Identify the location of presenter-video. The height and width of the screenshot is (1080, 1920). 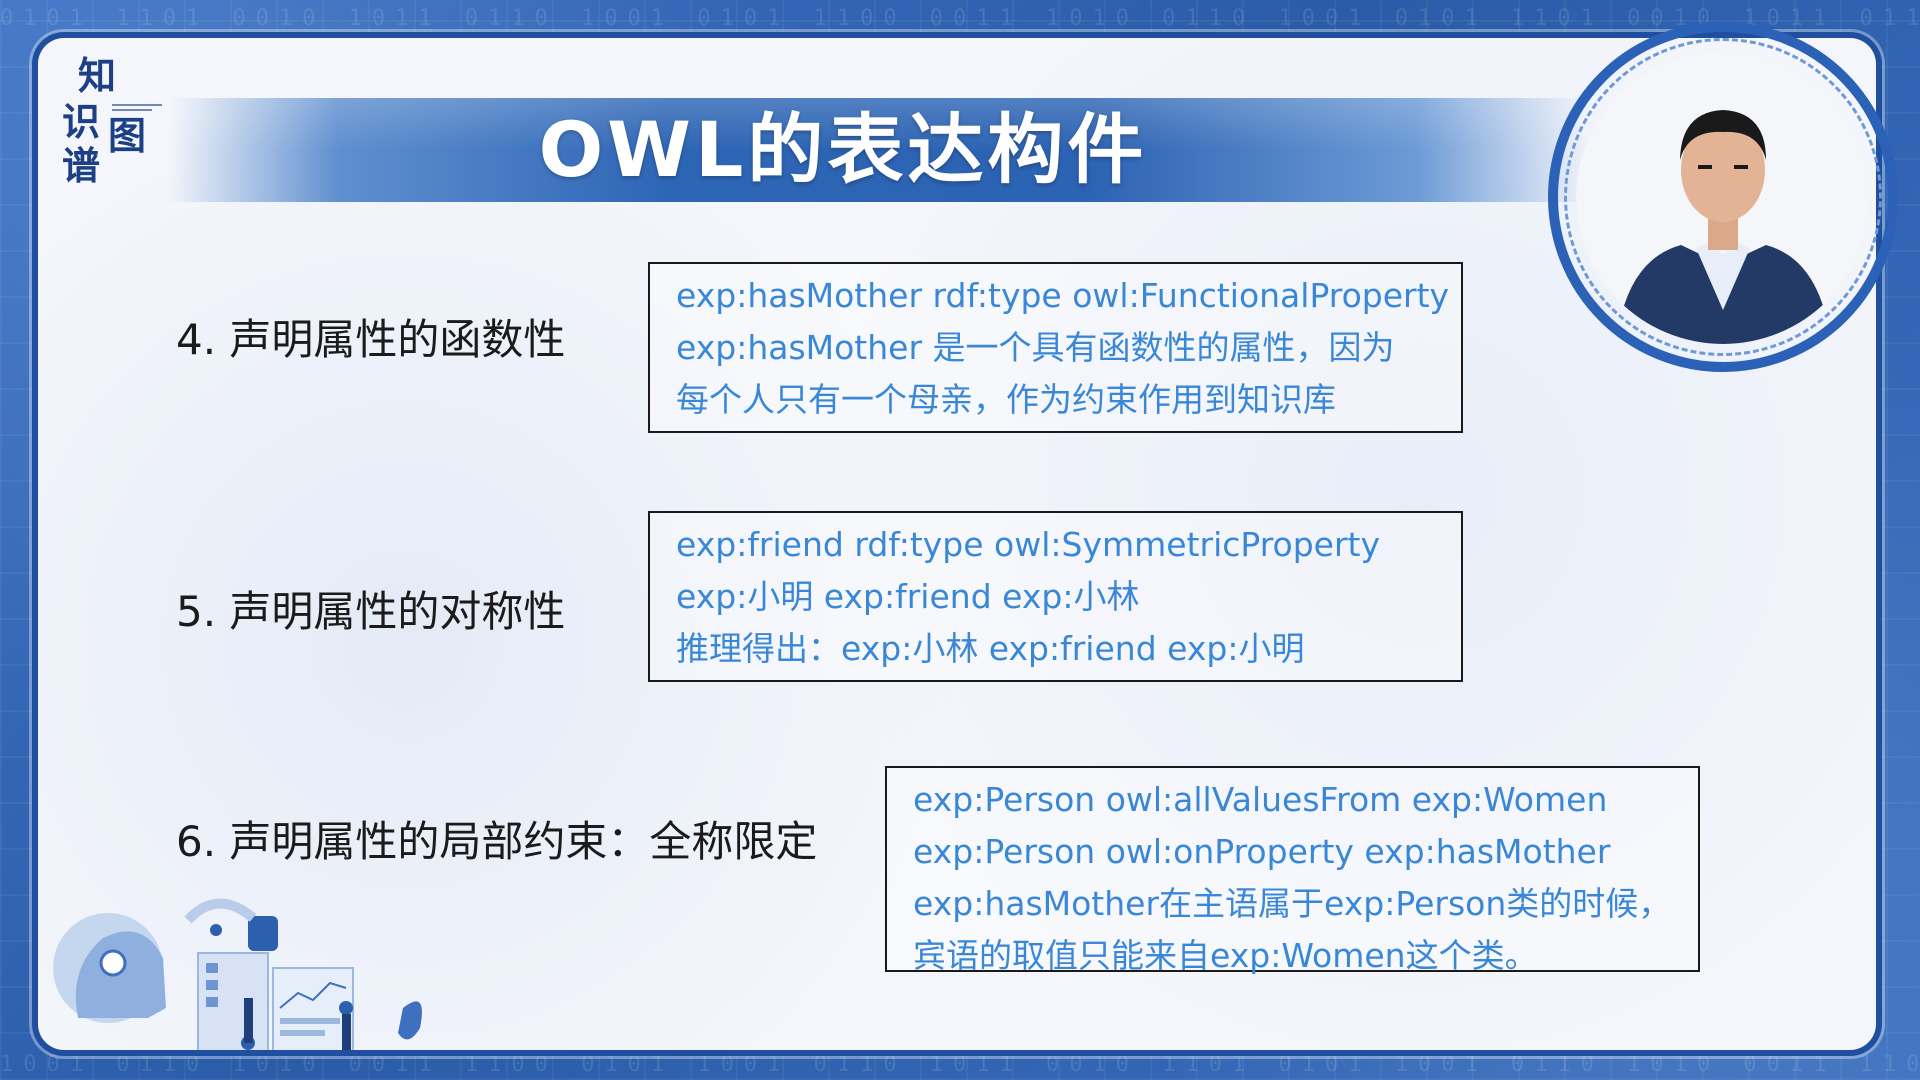
(1723, 197).